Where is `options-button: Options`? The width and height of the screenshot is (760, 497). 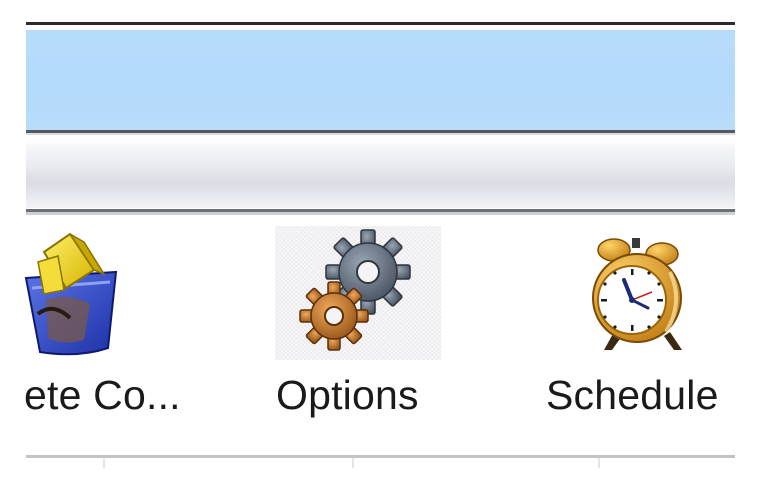
options-button: Options is located at coordinates (362, 327).